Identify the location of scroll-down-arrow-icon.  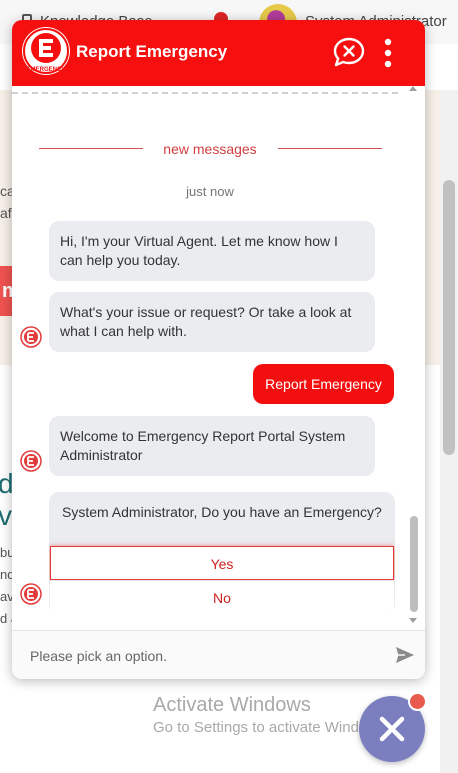
(413, 620).